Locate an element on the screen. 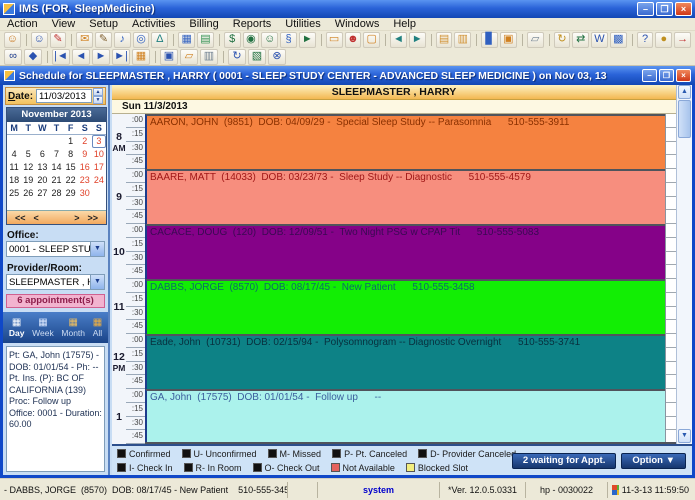  calendar-day: 19 is located at coordinates (28, 180).